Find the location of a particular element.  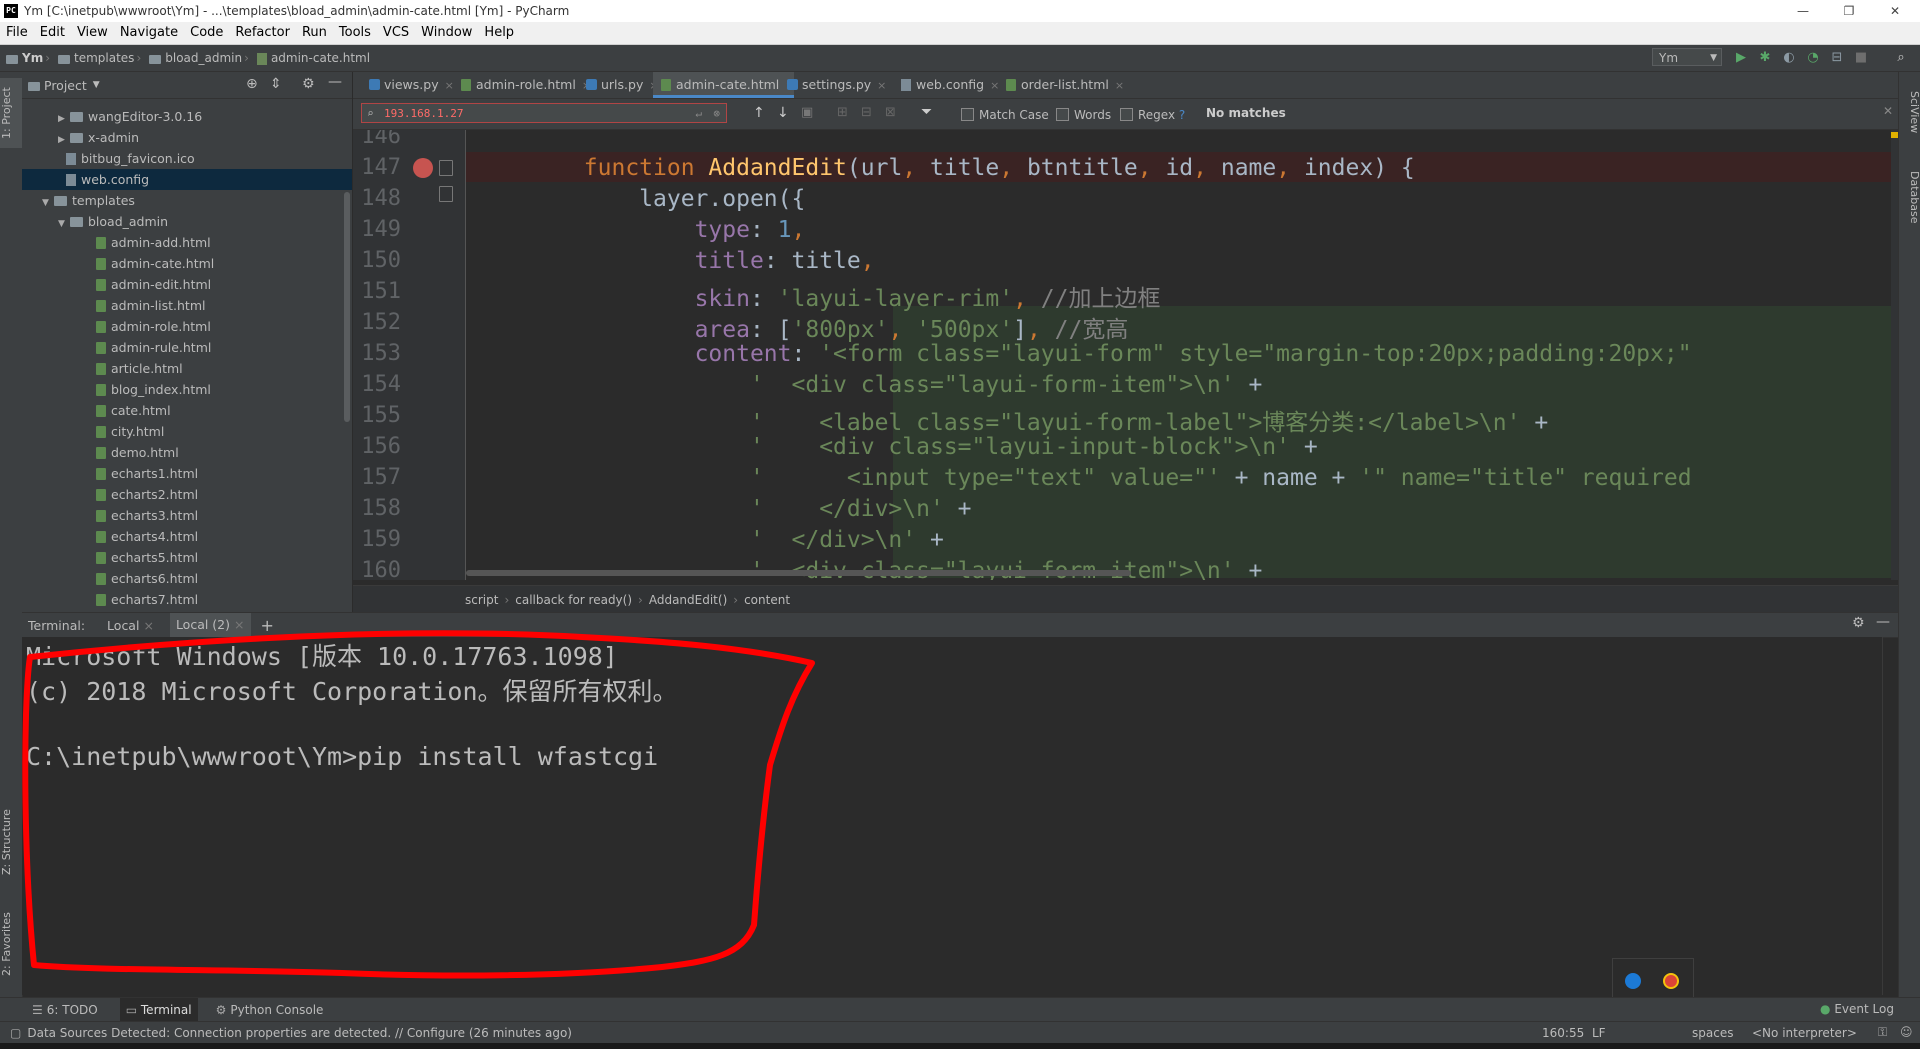

menu-code: Code is located at coordinates (206, 33).